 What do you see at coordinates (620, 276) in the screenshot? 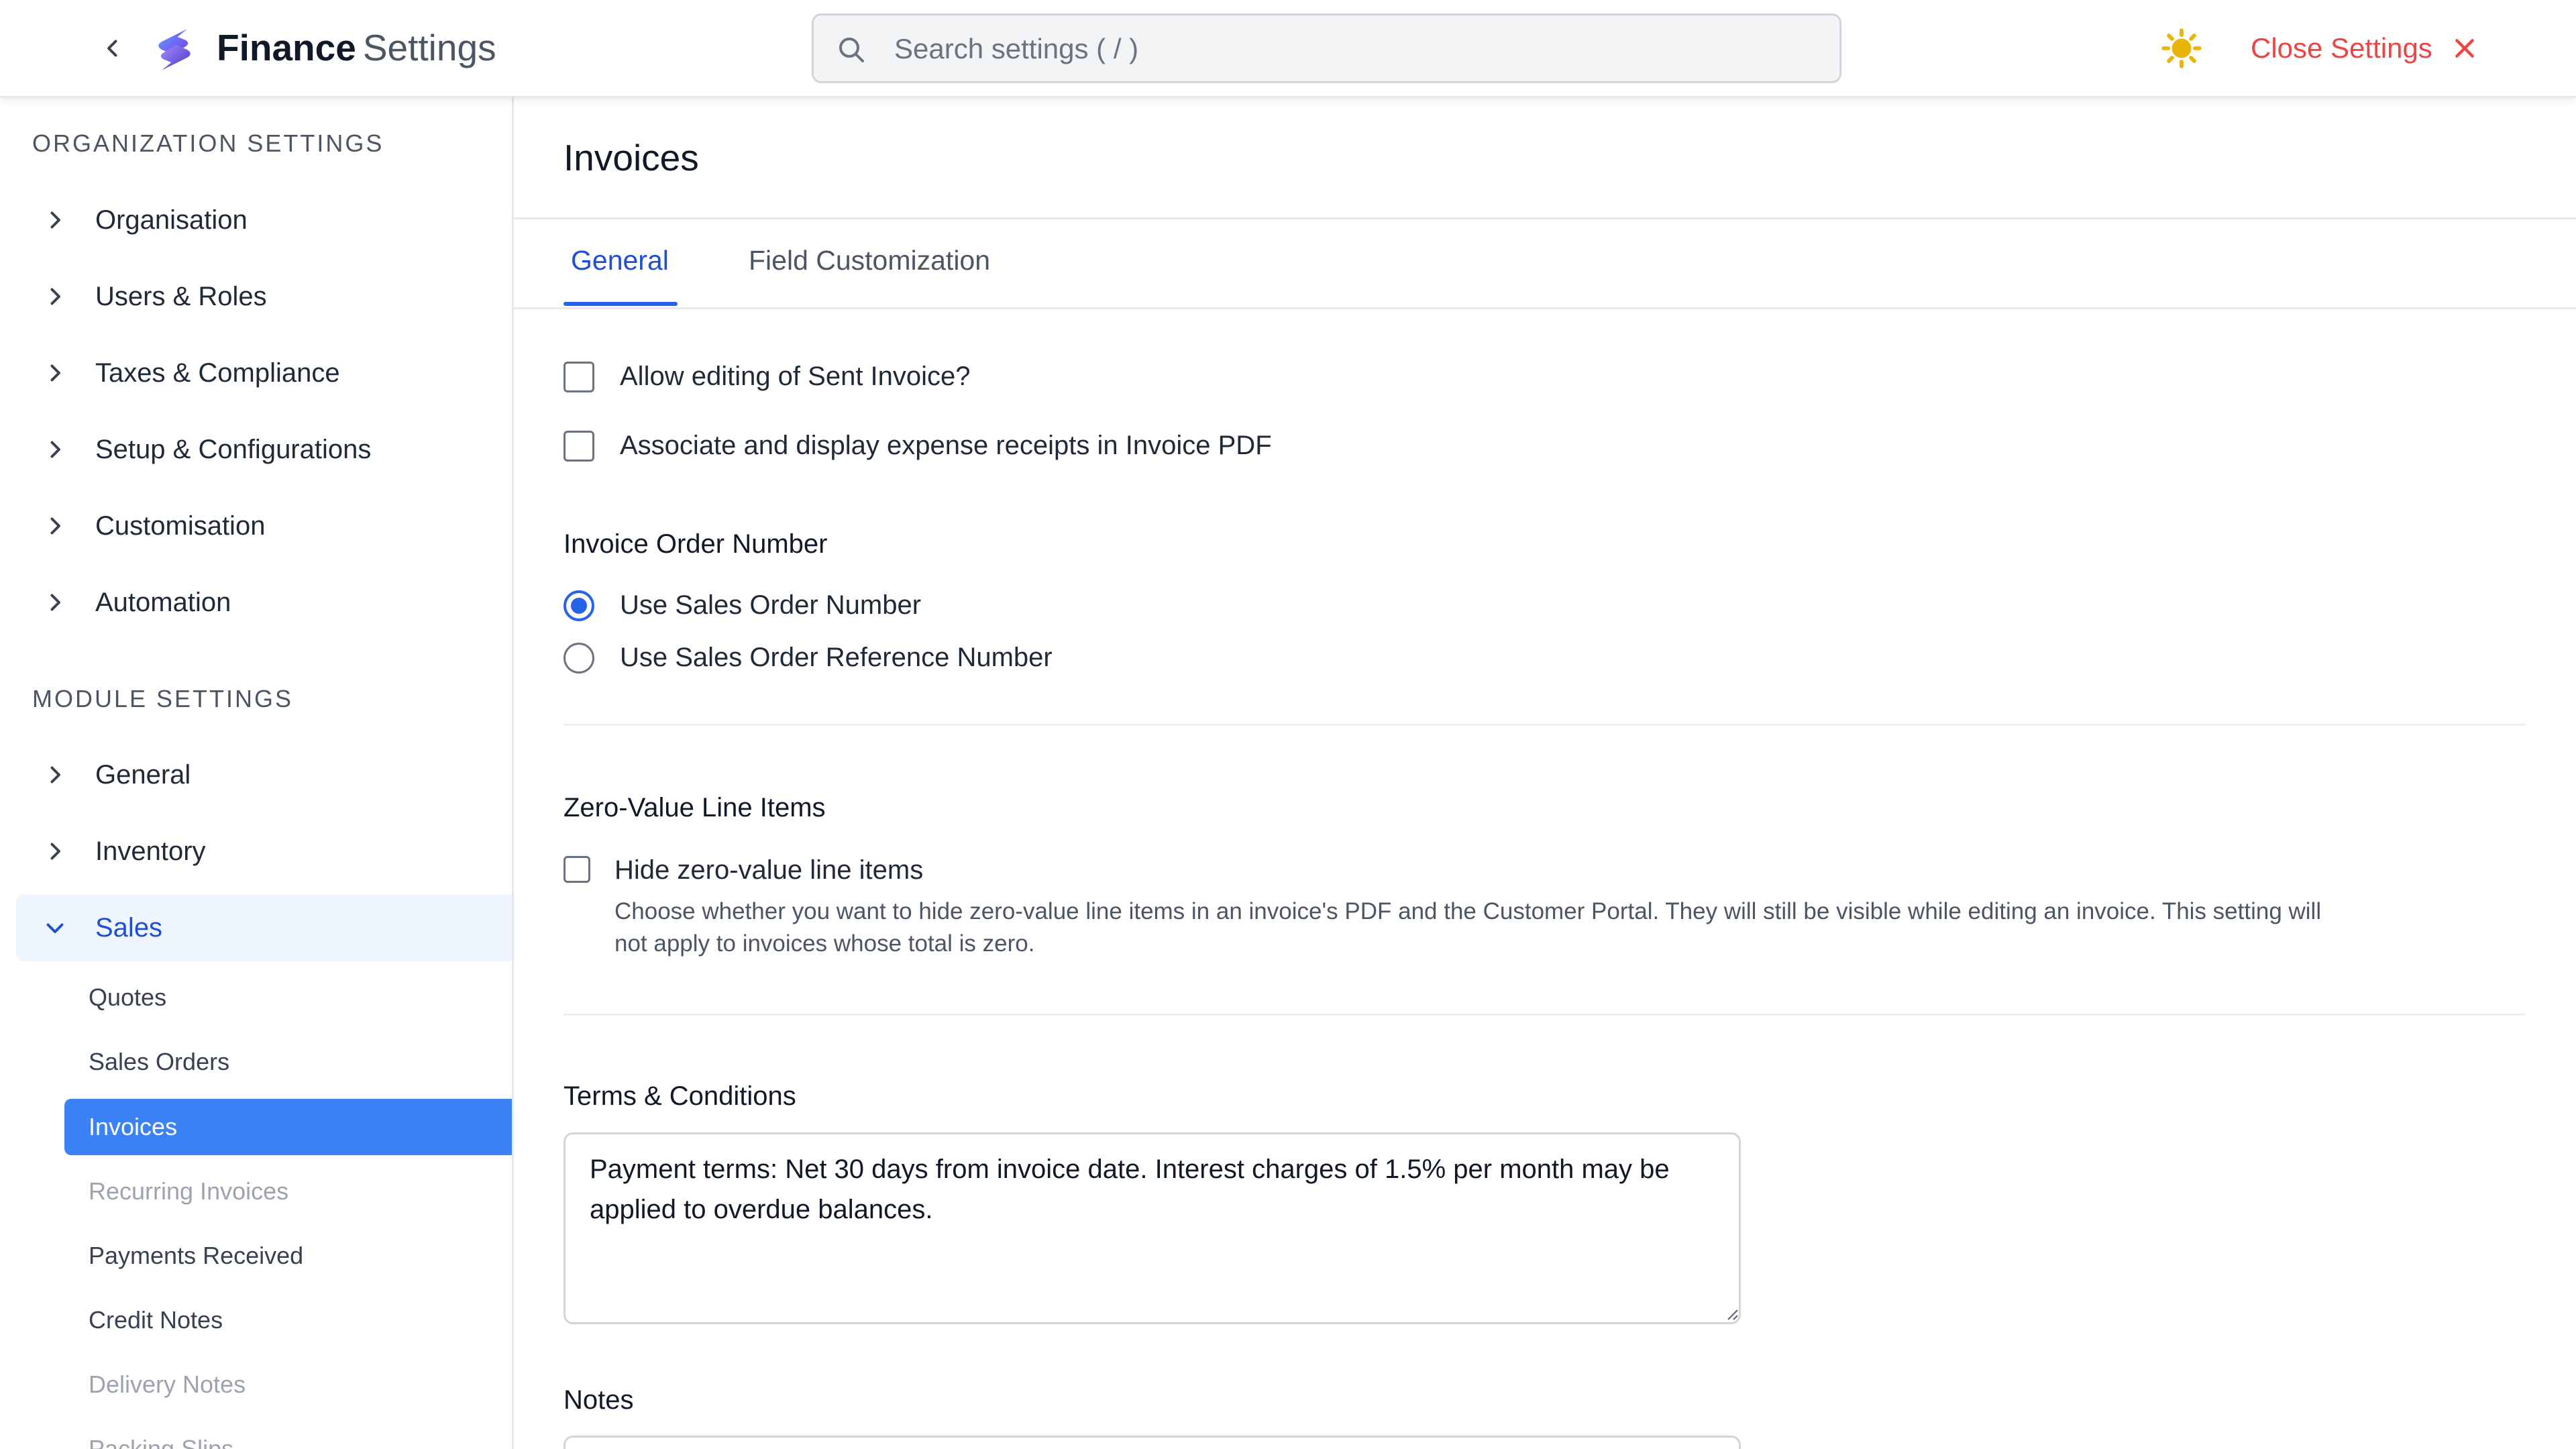
I see `tab-general: General` at bounding box center [620, 276].